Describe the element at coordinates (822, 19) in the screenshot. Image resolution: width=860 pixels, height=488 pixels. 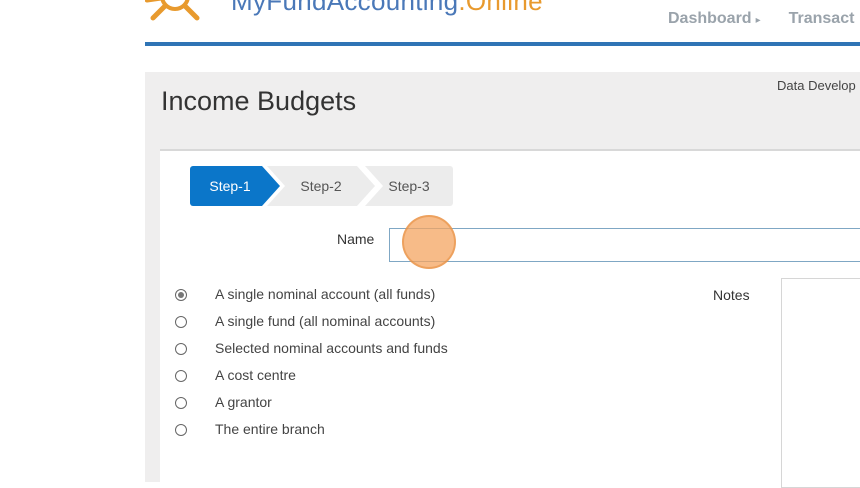
I see `nav-item-transactions: Transact` at that location.